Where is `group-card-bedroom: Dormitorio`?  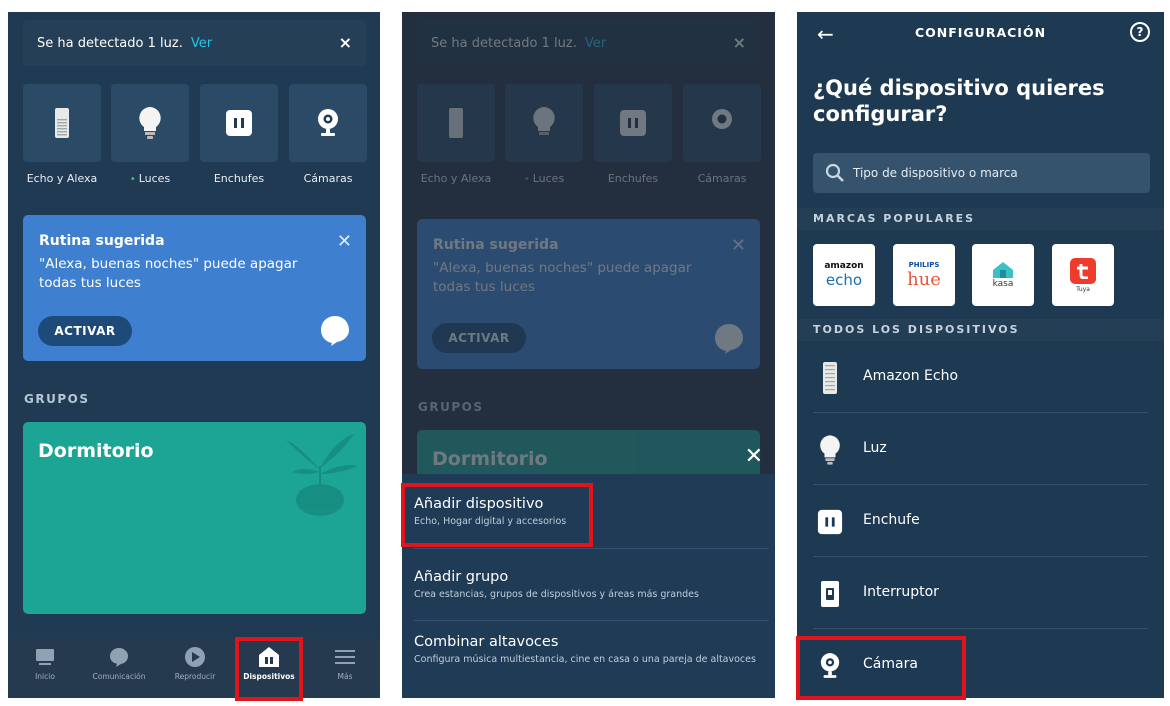
group-card-bedroom: Dormitorio is located at coordinates (194, 518).